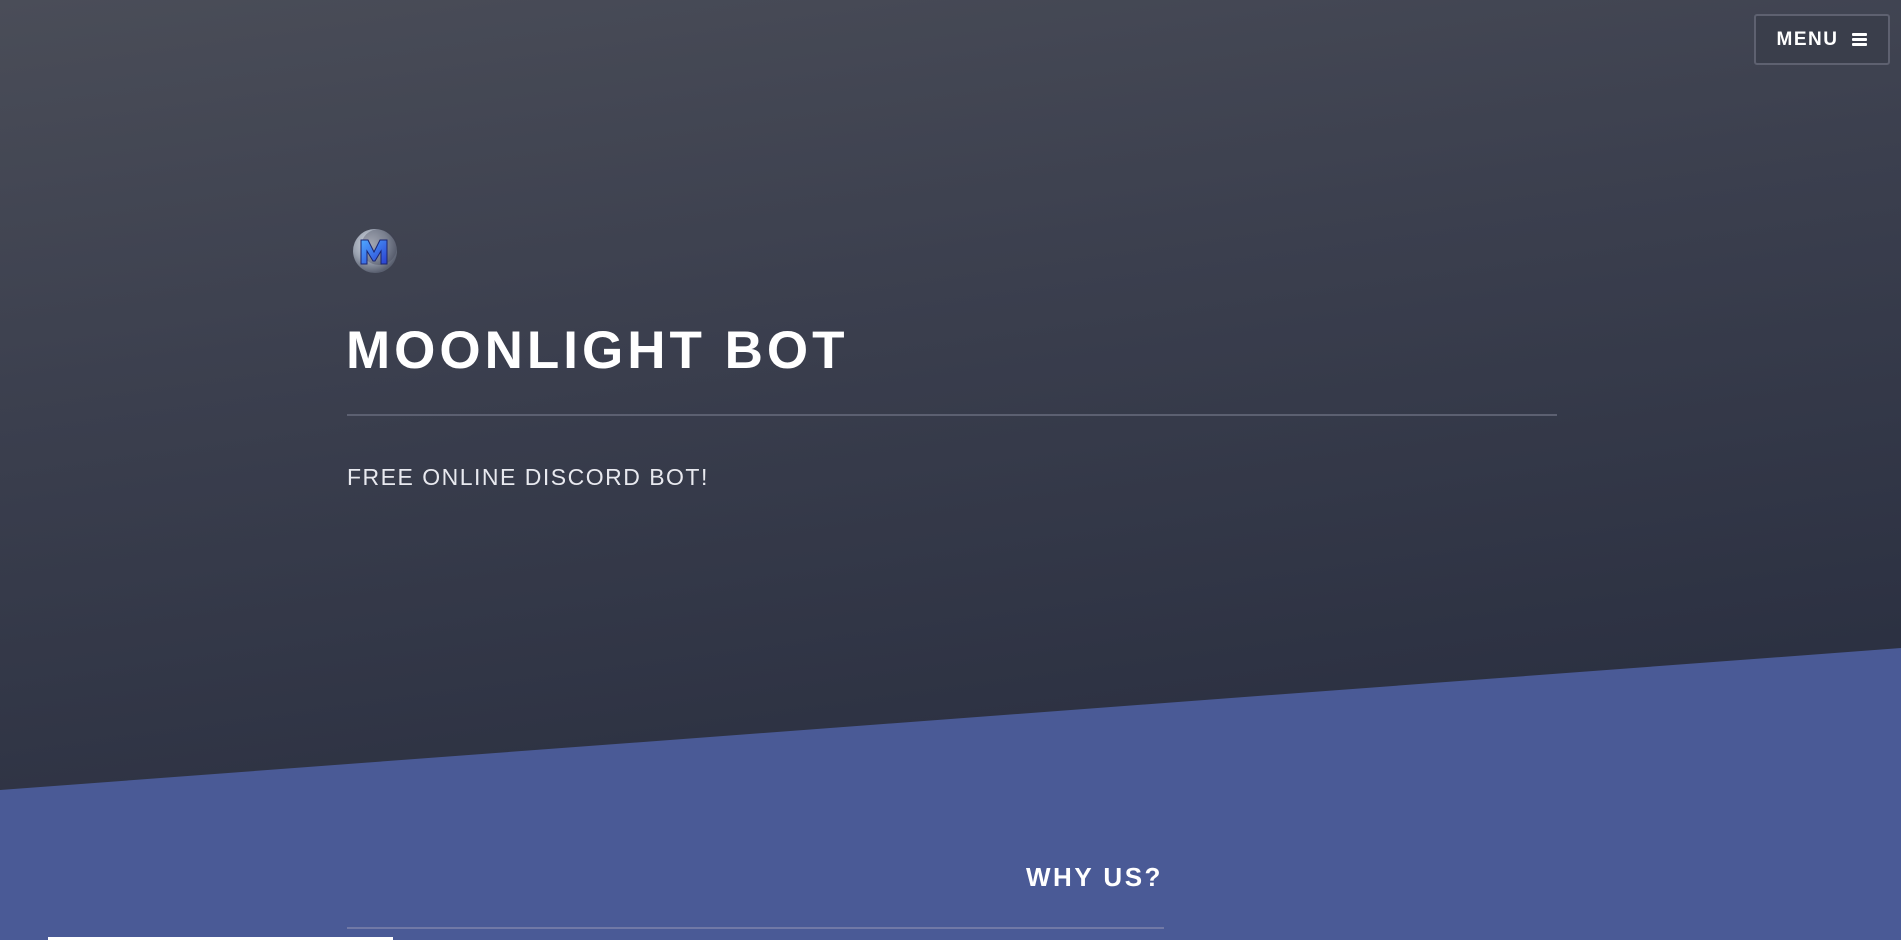  Describe the element at coordinates (952, 415) in the screenshot. I see `hero-divider` at that location.